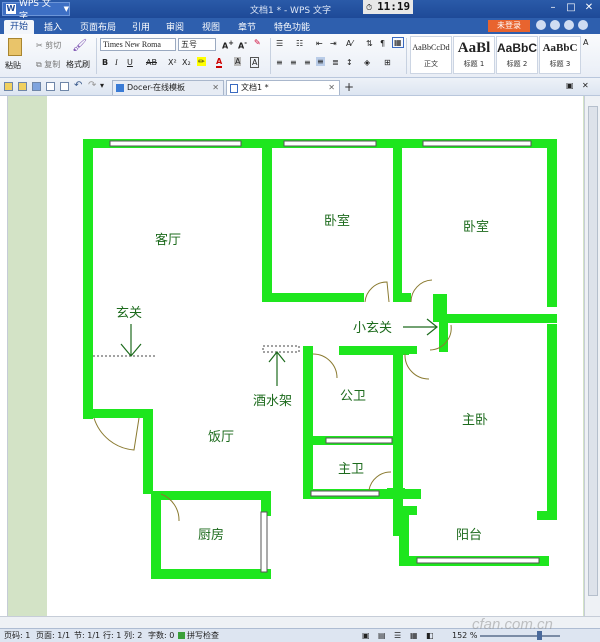 The height and width of the screenshot is (642, 600). I want to click on scrollbar-thumb, so click(593, 351).